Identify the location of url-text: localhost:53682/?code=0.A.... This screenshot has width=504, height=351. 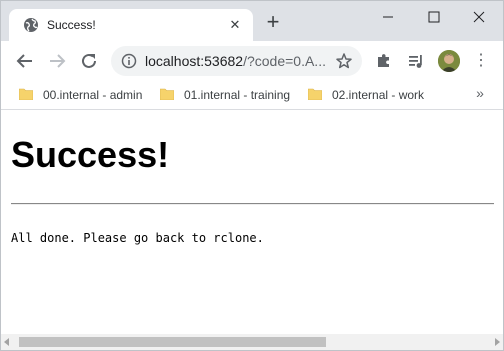
(235, 61).